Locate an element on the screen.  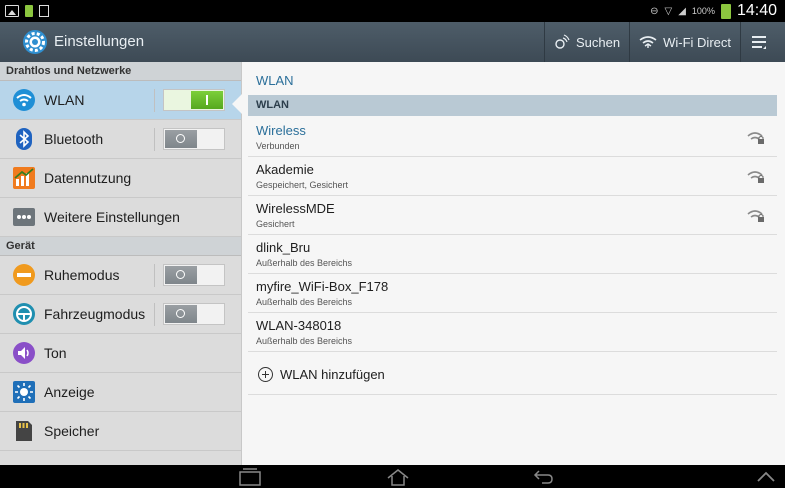
clock: 14:40 is located at coordinates (756, 10).